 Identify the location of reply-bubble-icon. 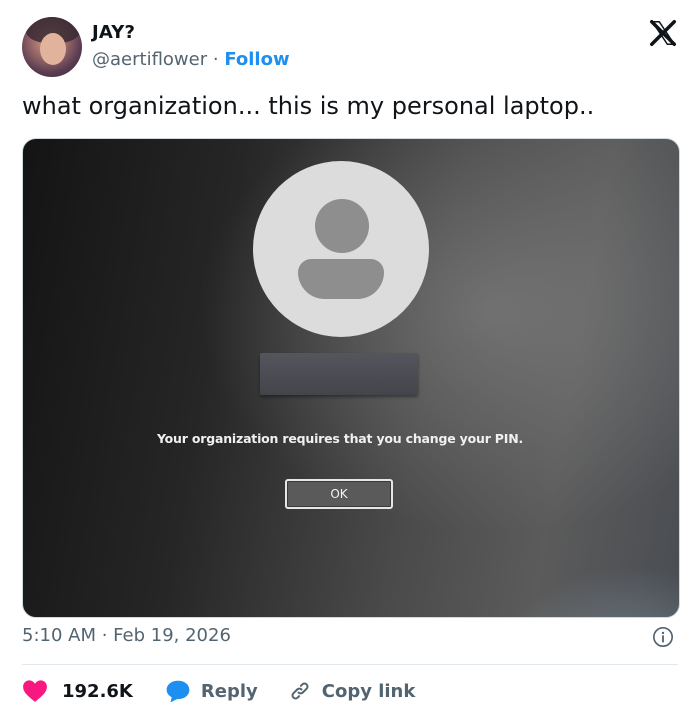
(178, 691).